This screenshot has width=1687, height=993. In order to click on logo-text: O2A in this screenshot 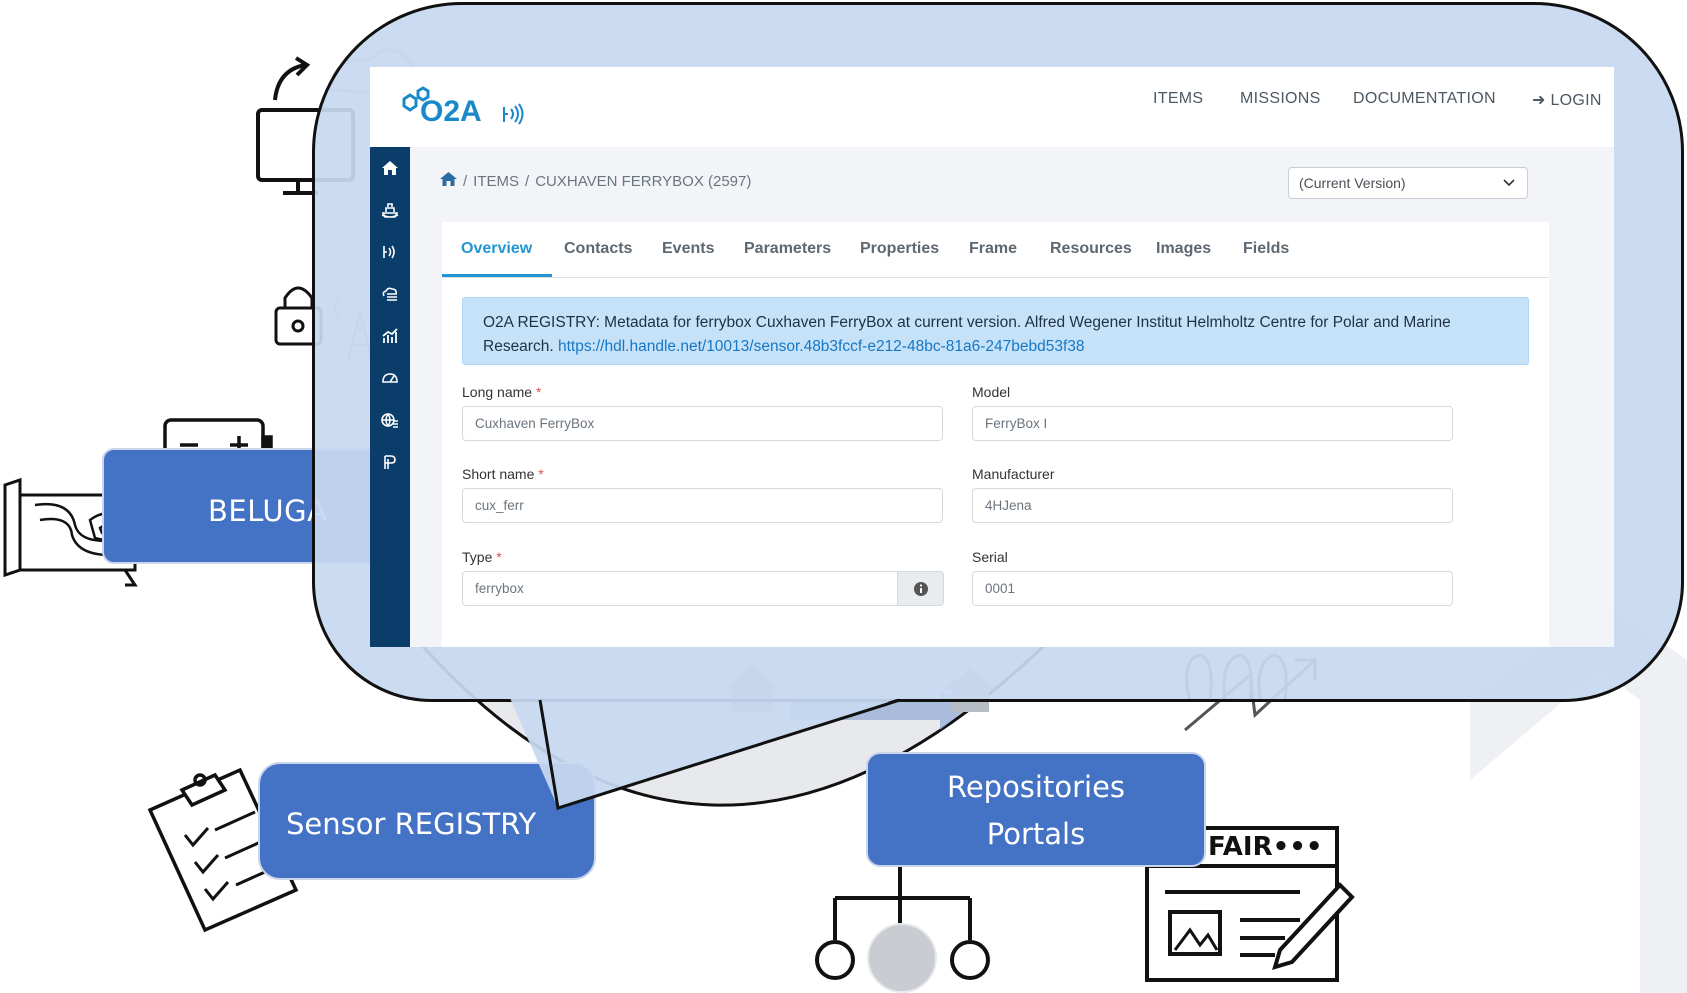, I will do `click(451, 111)`.